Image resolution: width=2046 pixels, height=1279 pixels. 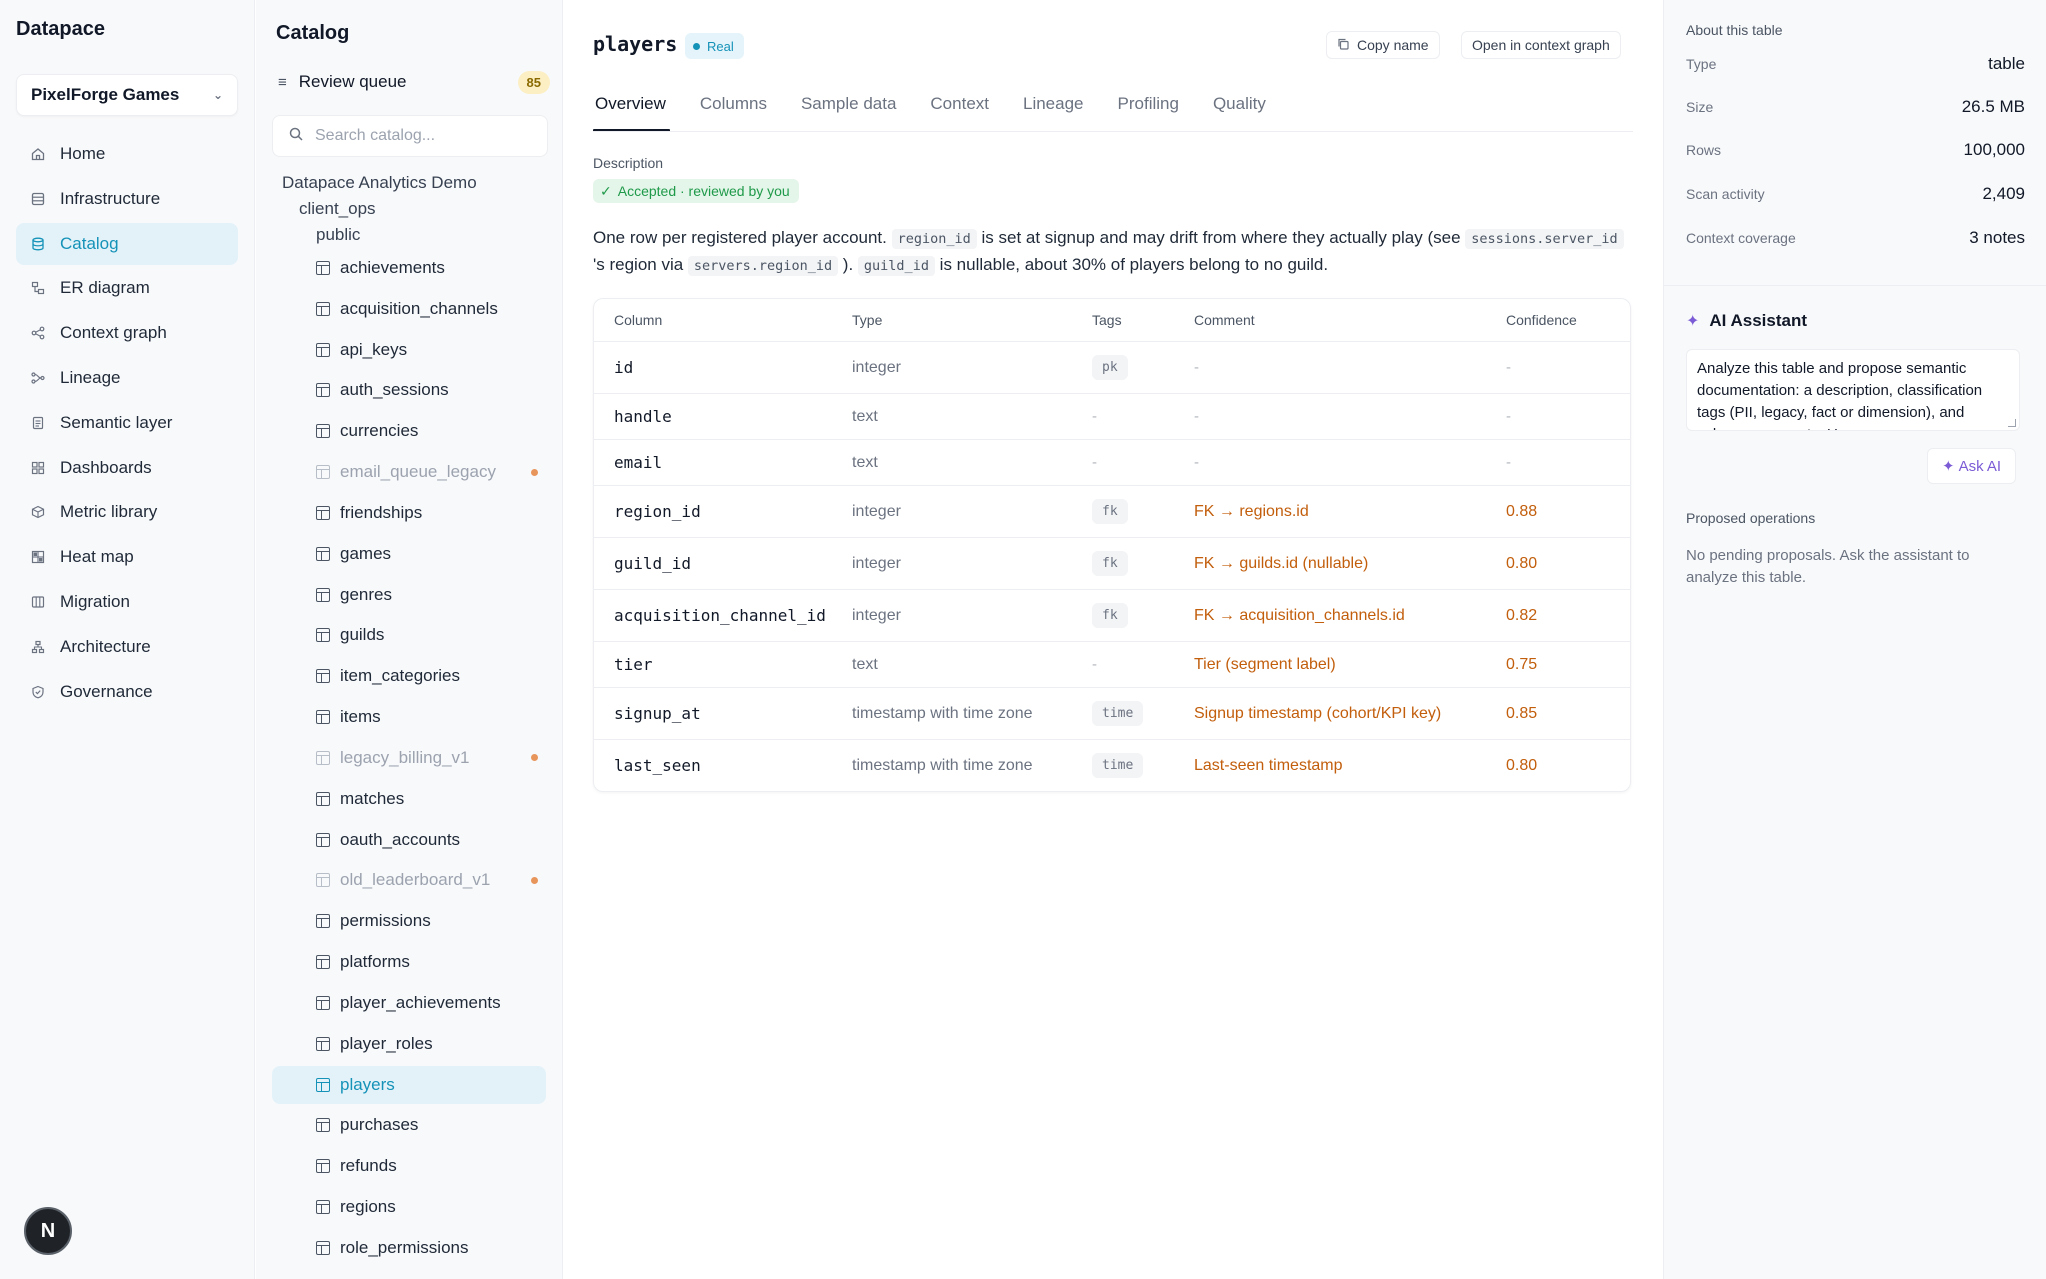 What do you see at coordinates (127, 154) in the screenshot?
I see `nav-item-home: Home` at bounding box center [127, 154].